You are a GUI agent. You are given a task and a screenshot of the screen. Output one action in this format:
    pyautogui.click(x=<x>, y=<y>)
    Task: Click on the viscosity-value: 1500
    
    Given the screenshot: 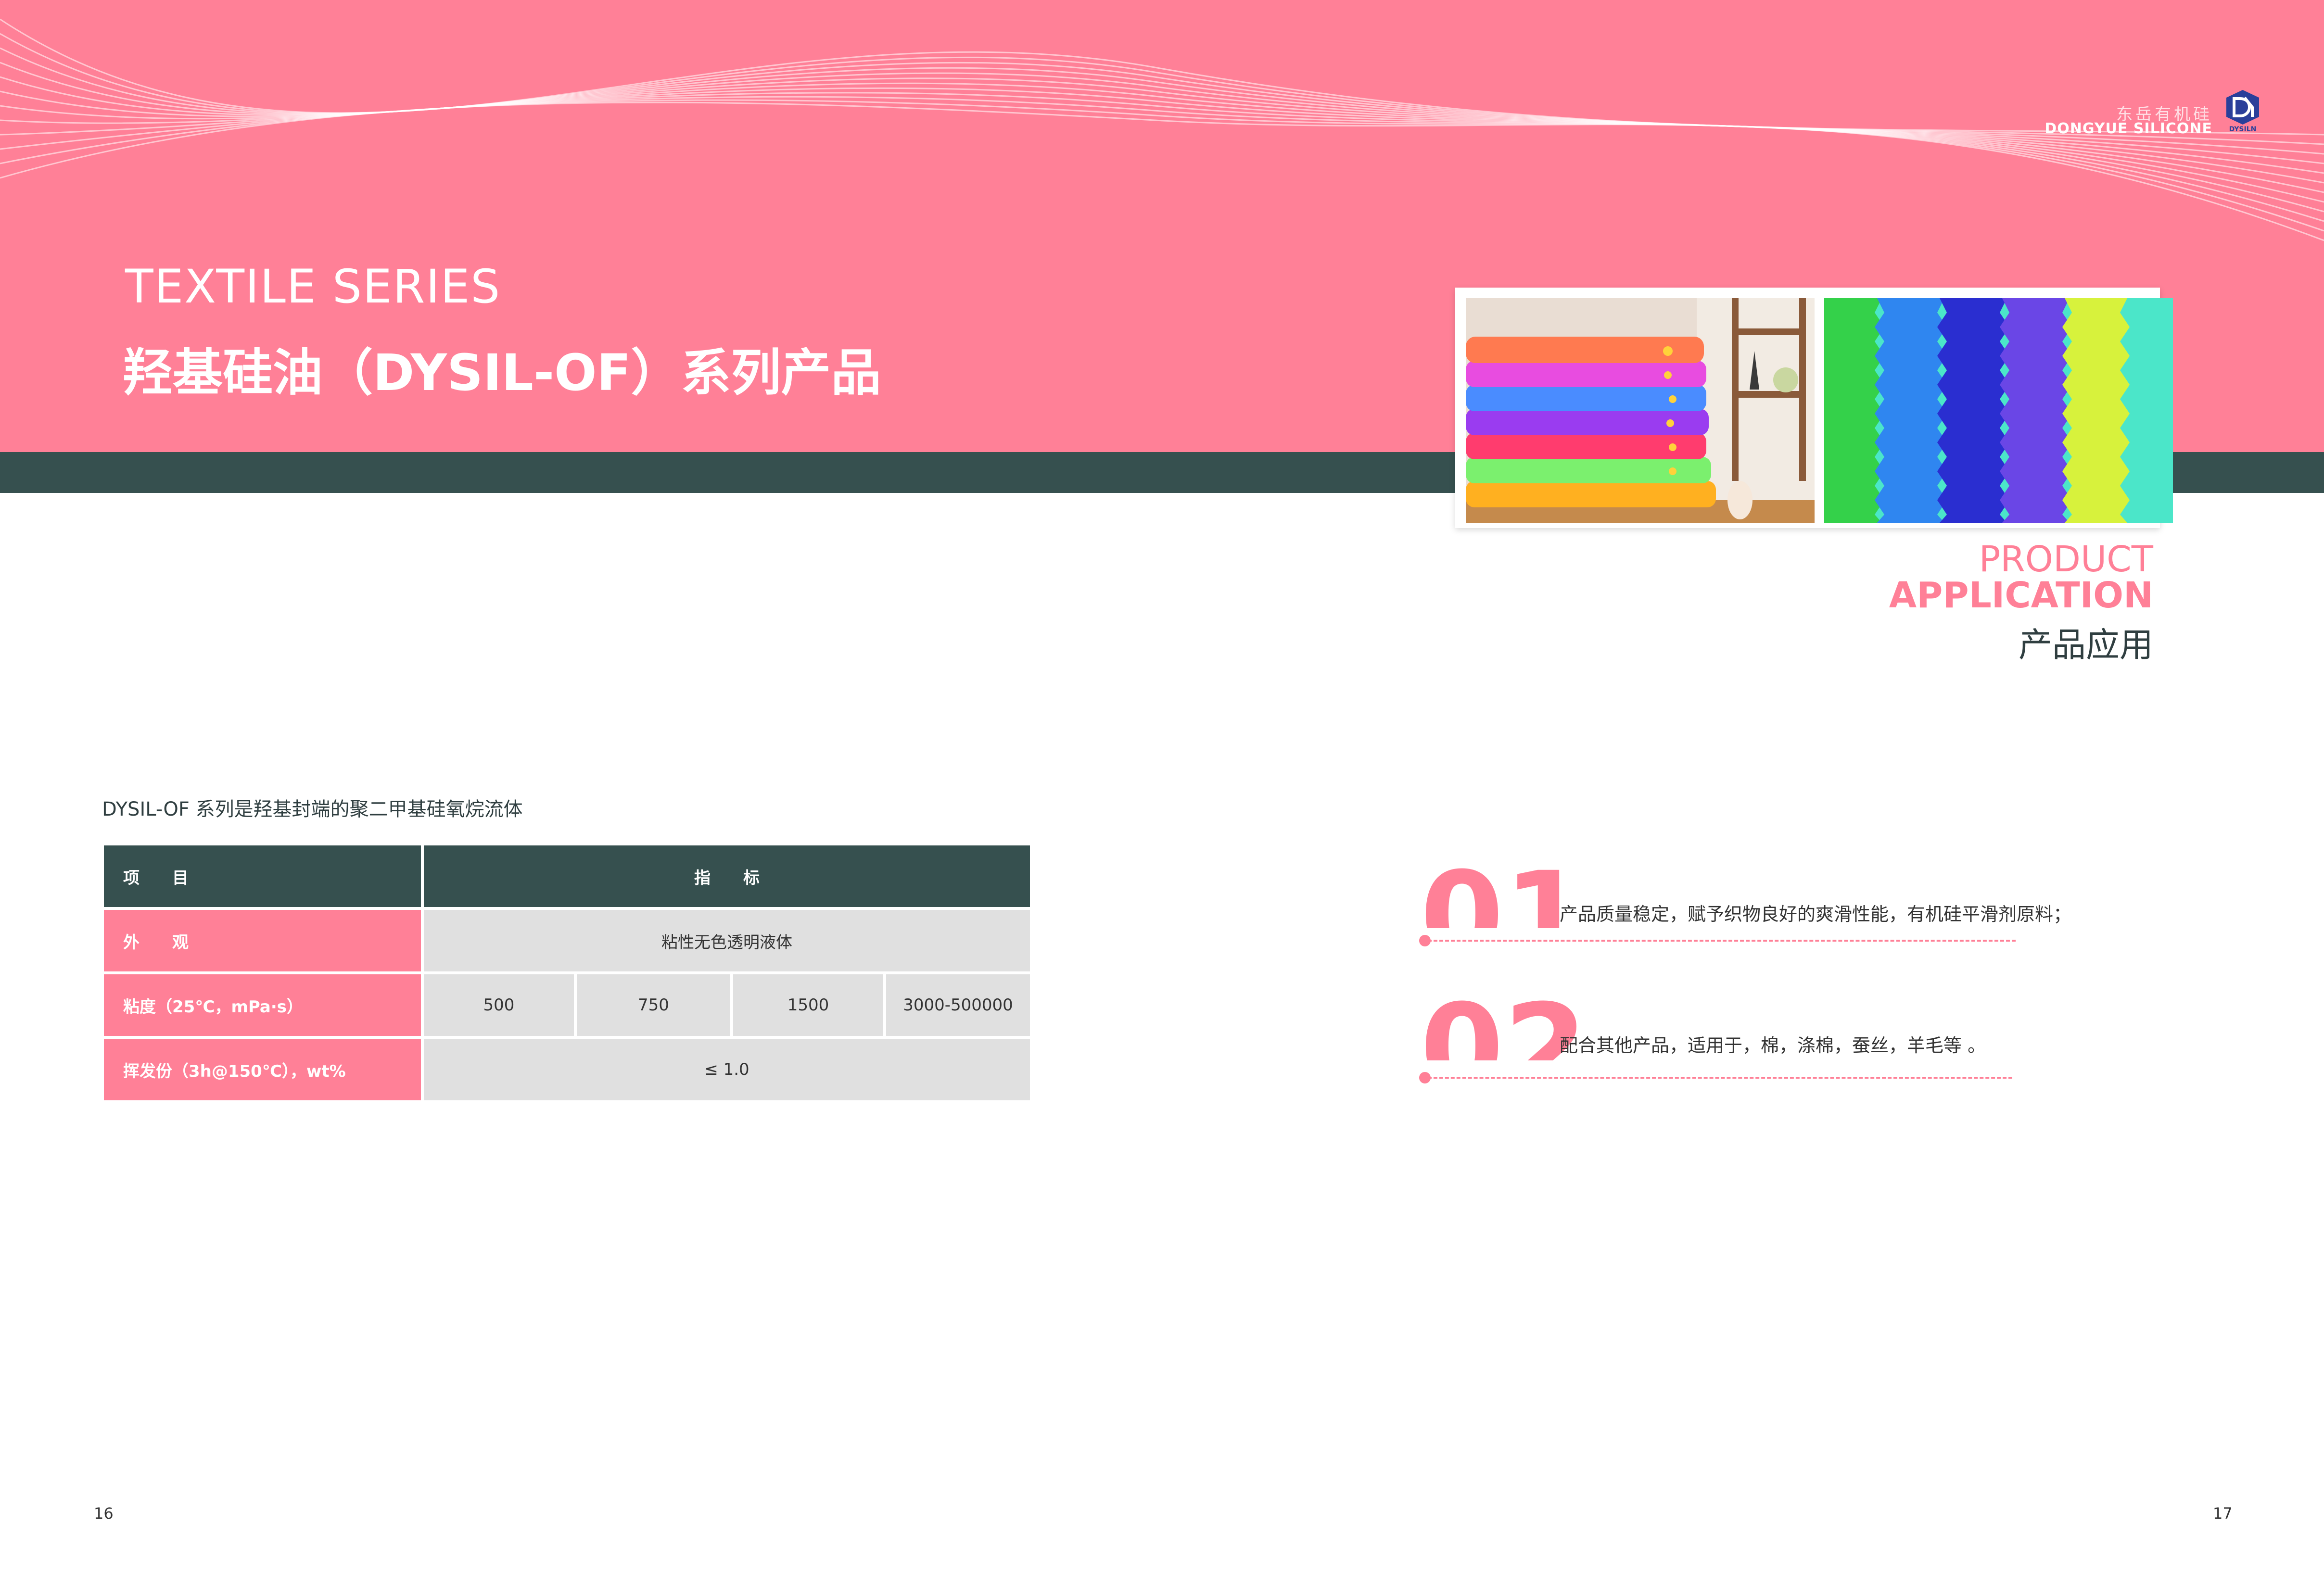 What is the action you would take?
    pyautogui.click(x=808, y=1005)
    